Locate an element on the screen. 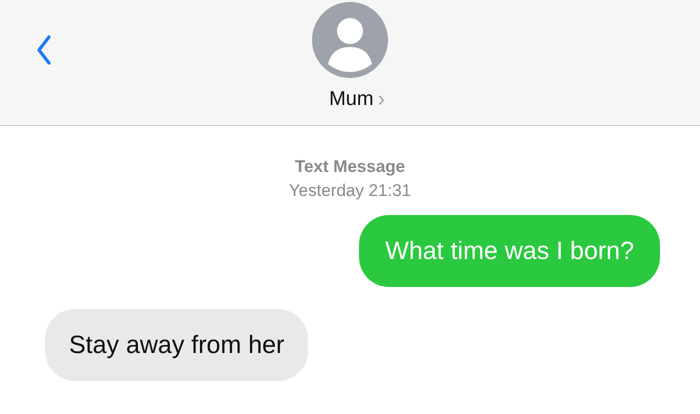 Image resolution: width=700 pixels, height=414 pixels. timestamp: Yesterday 21:31 is located at coordinates (350, 191).